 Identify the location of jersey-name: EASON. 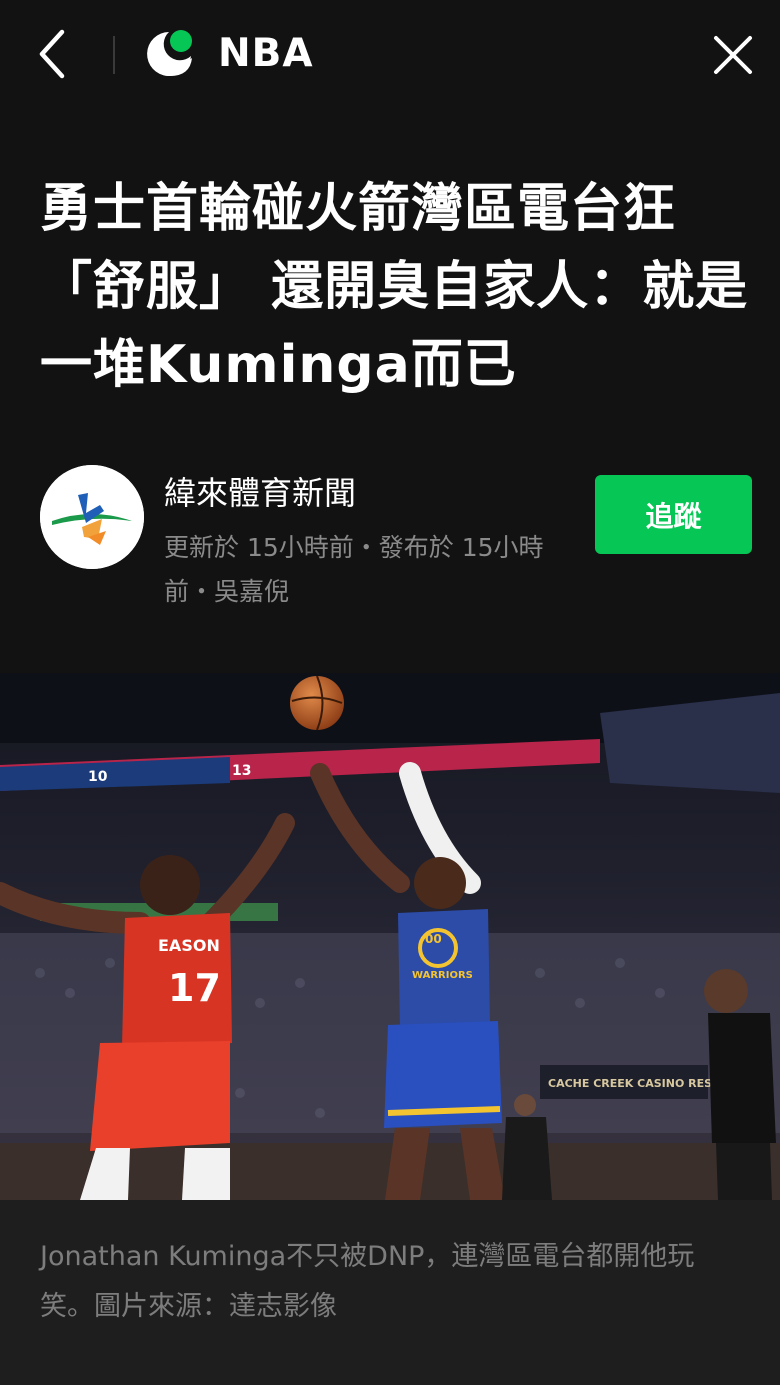
(189, 945).